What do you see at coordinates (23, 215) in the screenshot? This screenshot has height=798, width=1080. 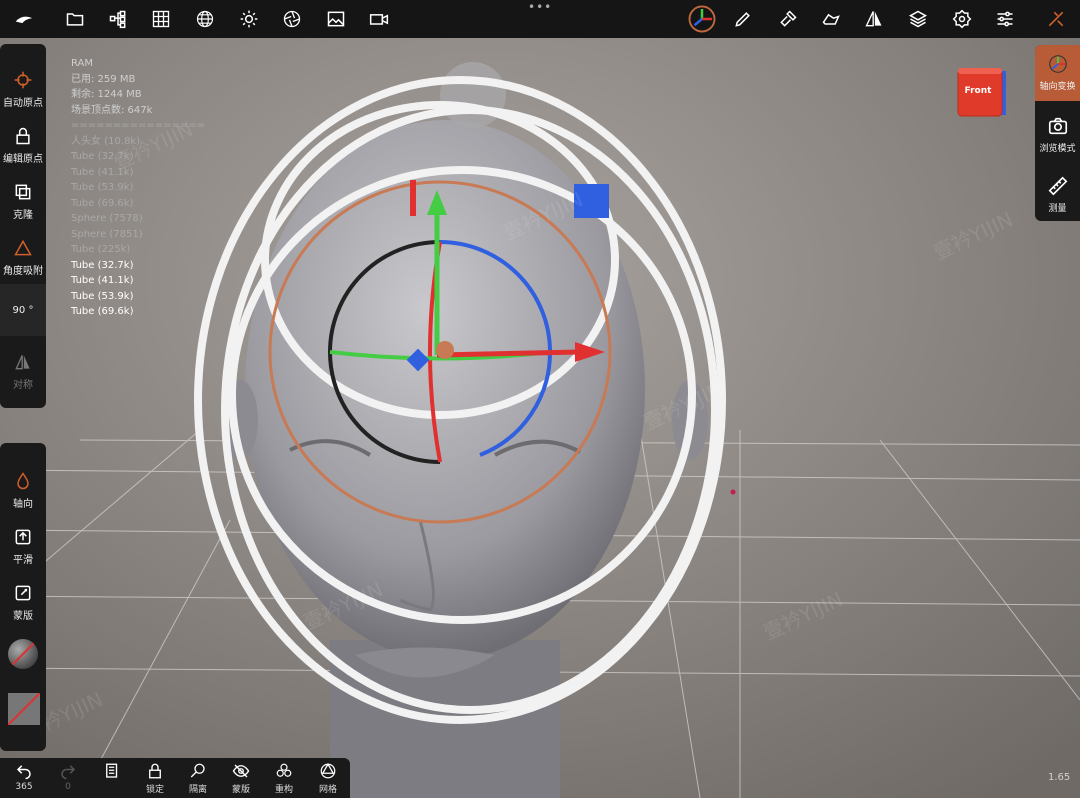 I see `clone-label: 克隆` at bounding box center [23, 215].